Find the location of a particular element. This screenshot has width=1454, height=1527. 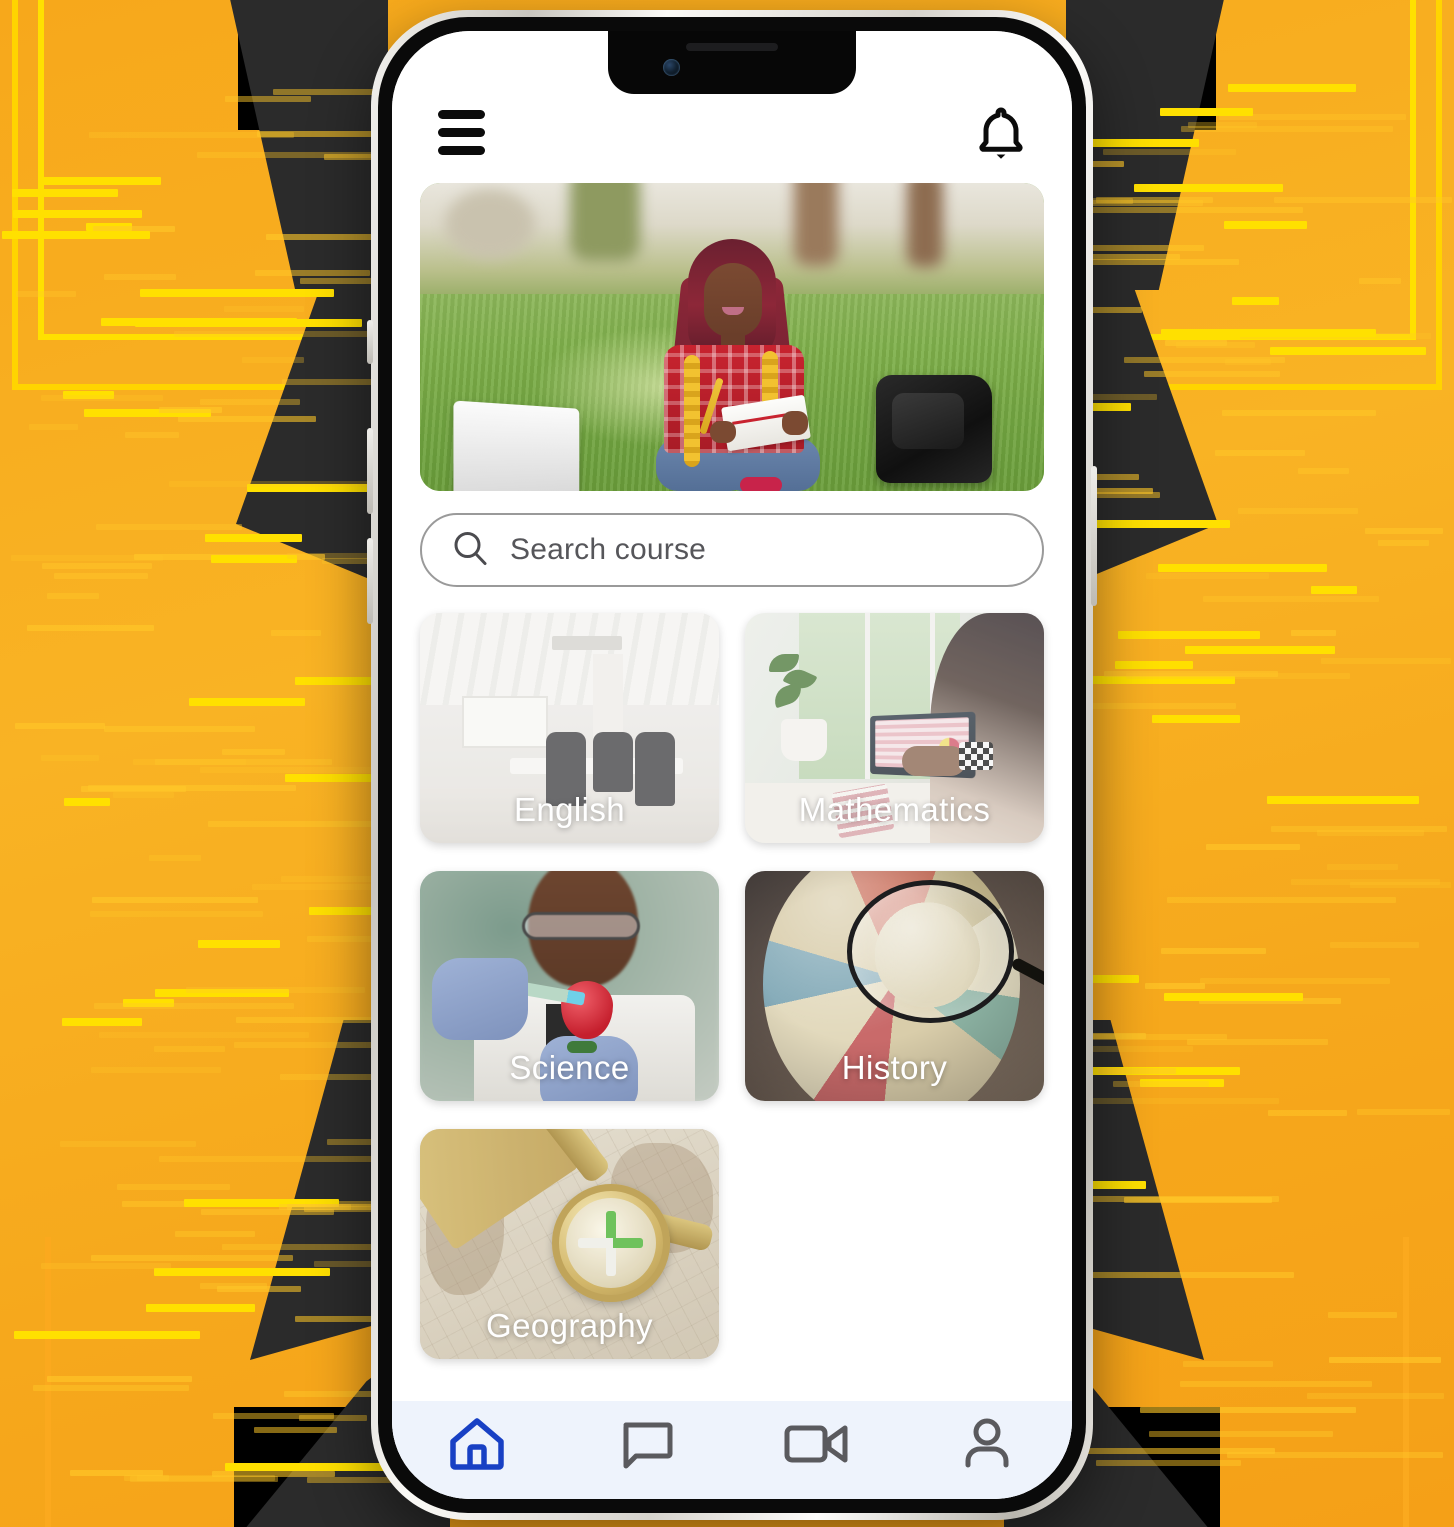

search-input: Search course is located at coordinates (732, 550).